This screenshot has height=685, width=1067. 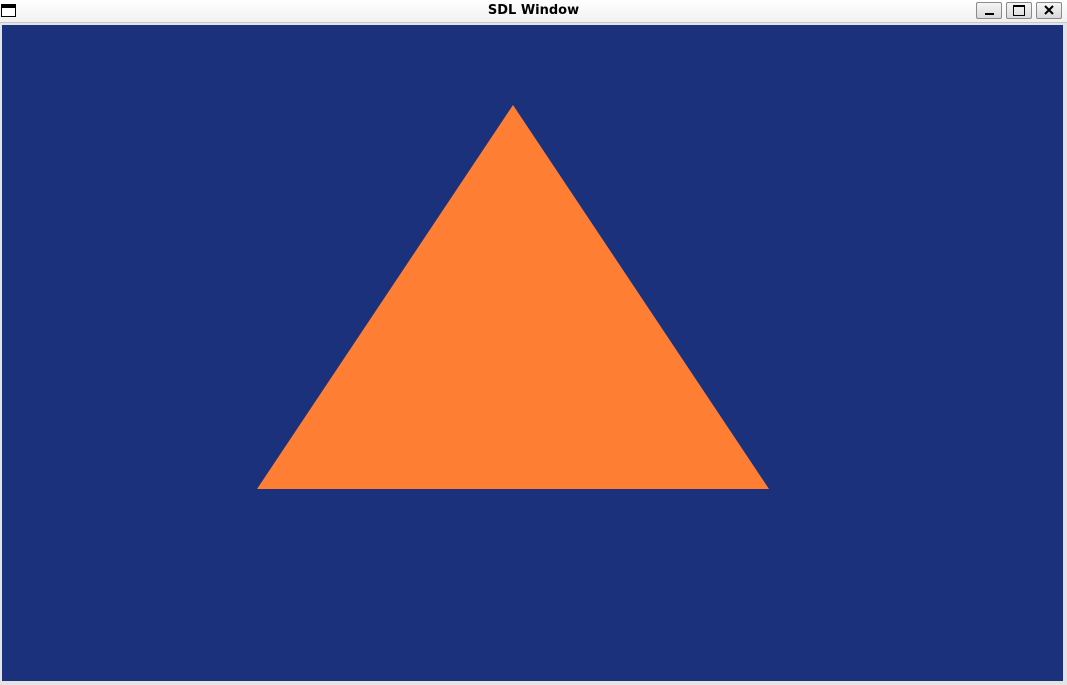 What do you see at coordinates (8, 10) in the screenshot?
I see `window-icon` at bounding box center [8, 10].